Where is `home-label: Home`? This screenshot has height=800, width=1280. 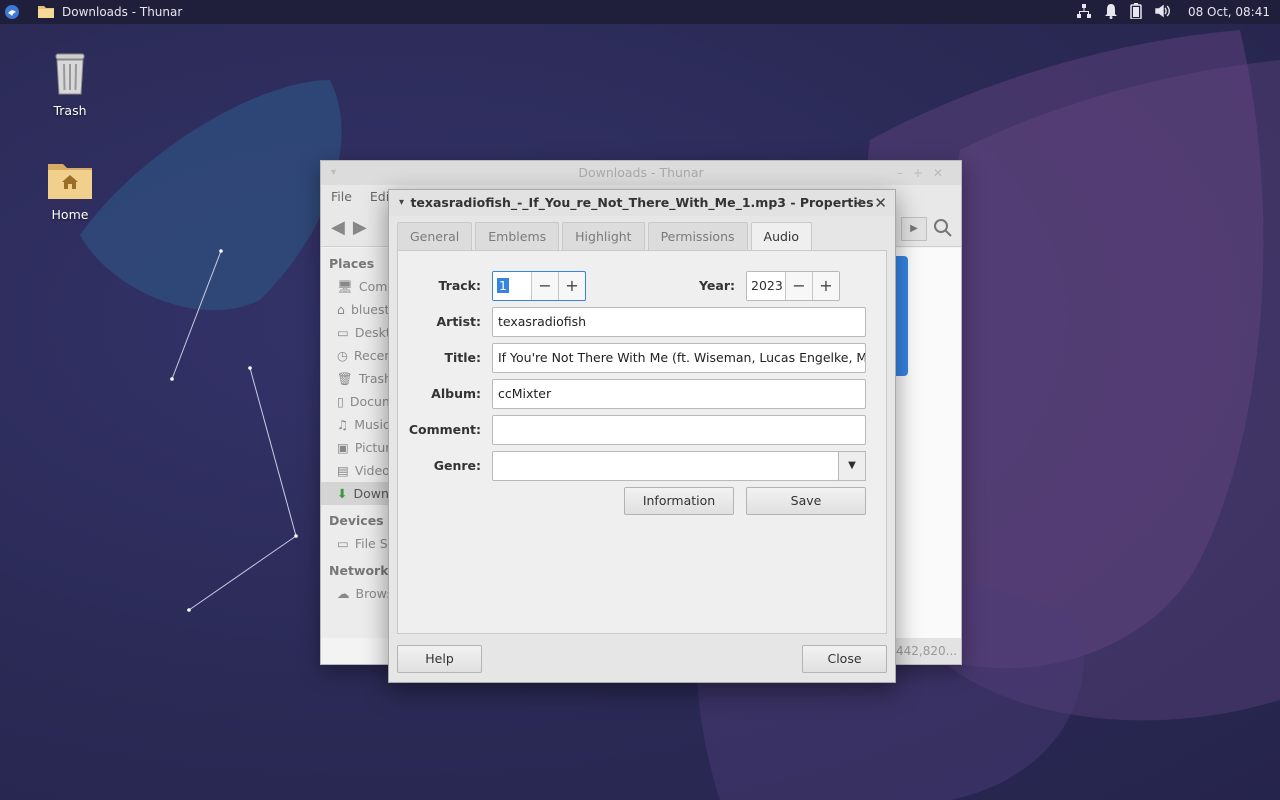
home-label: Home is located at coordinates (70, 214).